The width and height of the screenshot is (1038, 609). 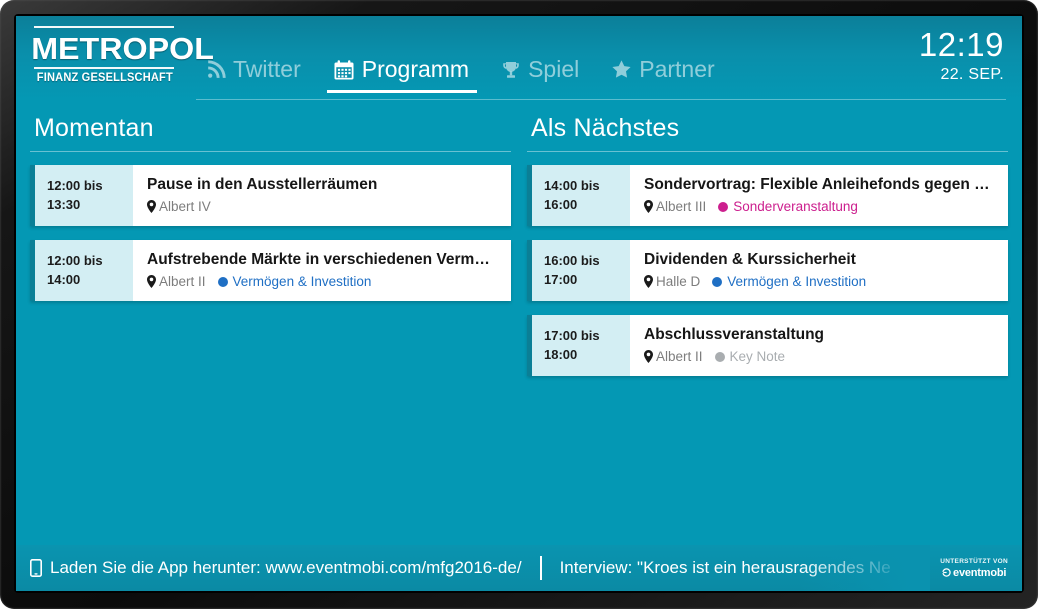 What do you see at coordinates (185, 206) in the screenshot?
I see `session-location-label: Albert IV` at bounding box center [185, 206].